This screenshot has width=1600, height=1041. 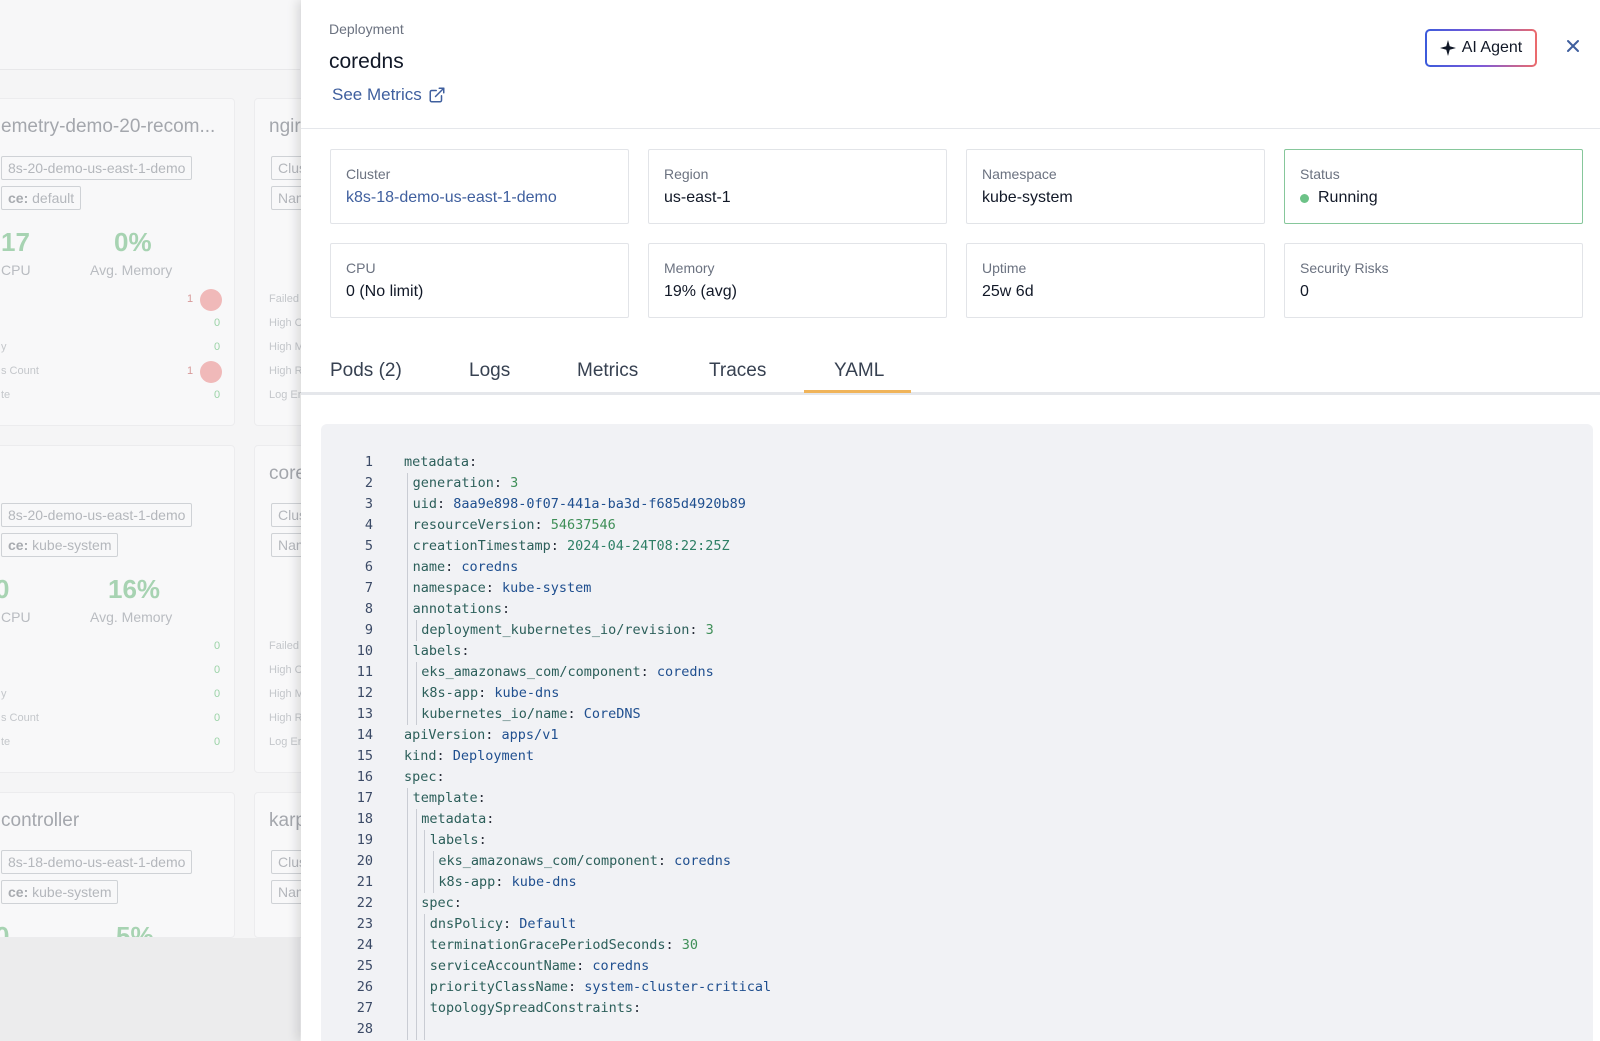 I want to click on yaml-line: 2 generation: 3, so click(x=957, y=483).